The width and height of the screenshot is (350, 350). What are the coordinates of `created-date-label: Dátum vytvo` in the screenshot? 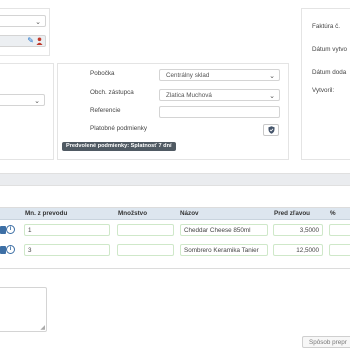 It's located at (329, 49).